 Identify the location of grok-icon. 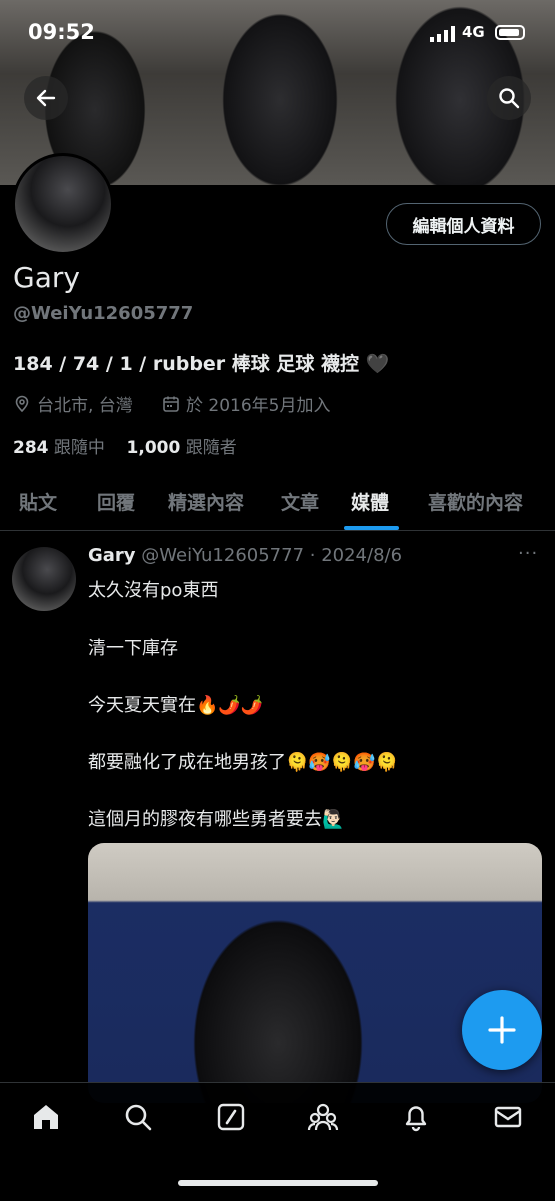
(231, 1117).